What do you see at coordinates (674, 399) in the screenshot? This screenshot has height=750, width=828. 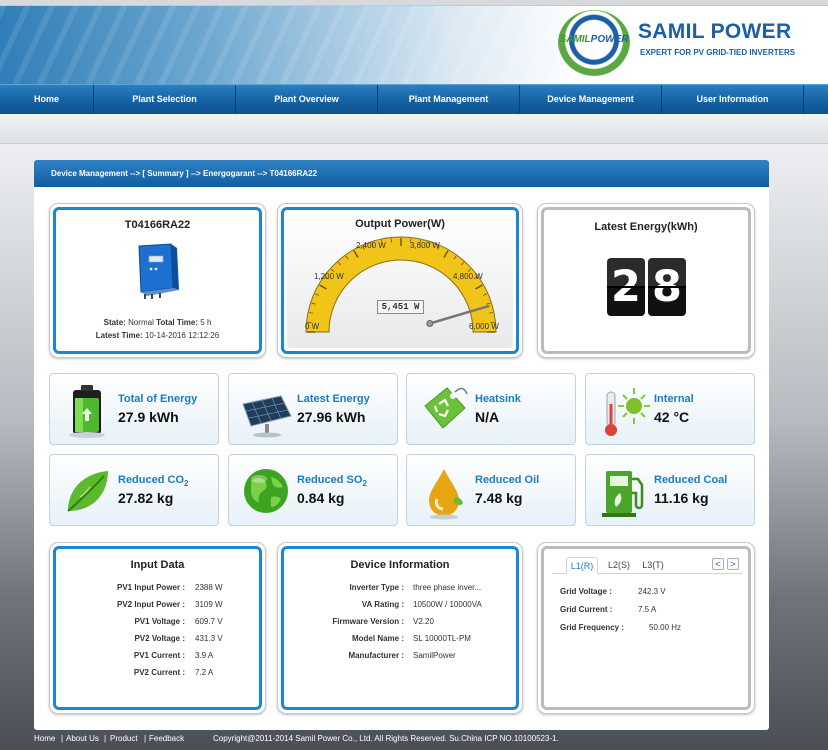 I see `stat-label: Internal` at bounding box center [674, 399].